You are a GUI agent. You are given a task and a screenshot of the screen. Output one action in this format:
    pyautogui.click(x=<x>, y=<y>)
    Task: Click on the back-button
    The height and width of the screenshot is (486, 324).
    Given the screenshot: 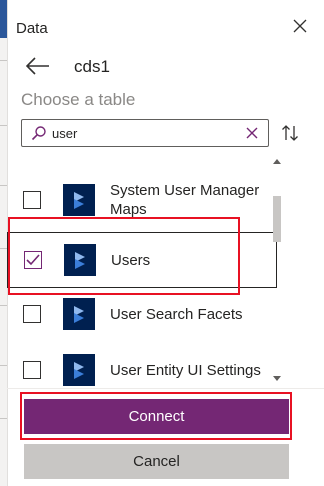 What is the action you would take?
    pyautogui.click(x=38, y=66)
    